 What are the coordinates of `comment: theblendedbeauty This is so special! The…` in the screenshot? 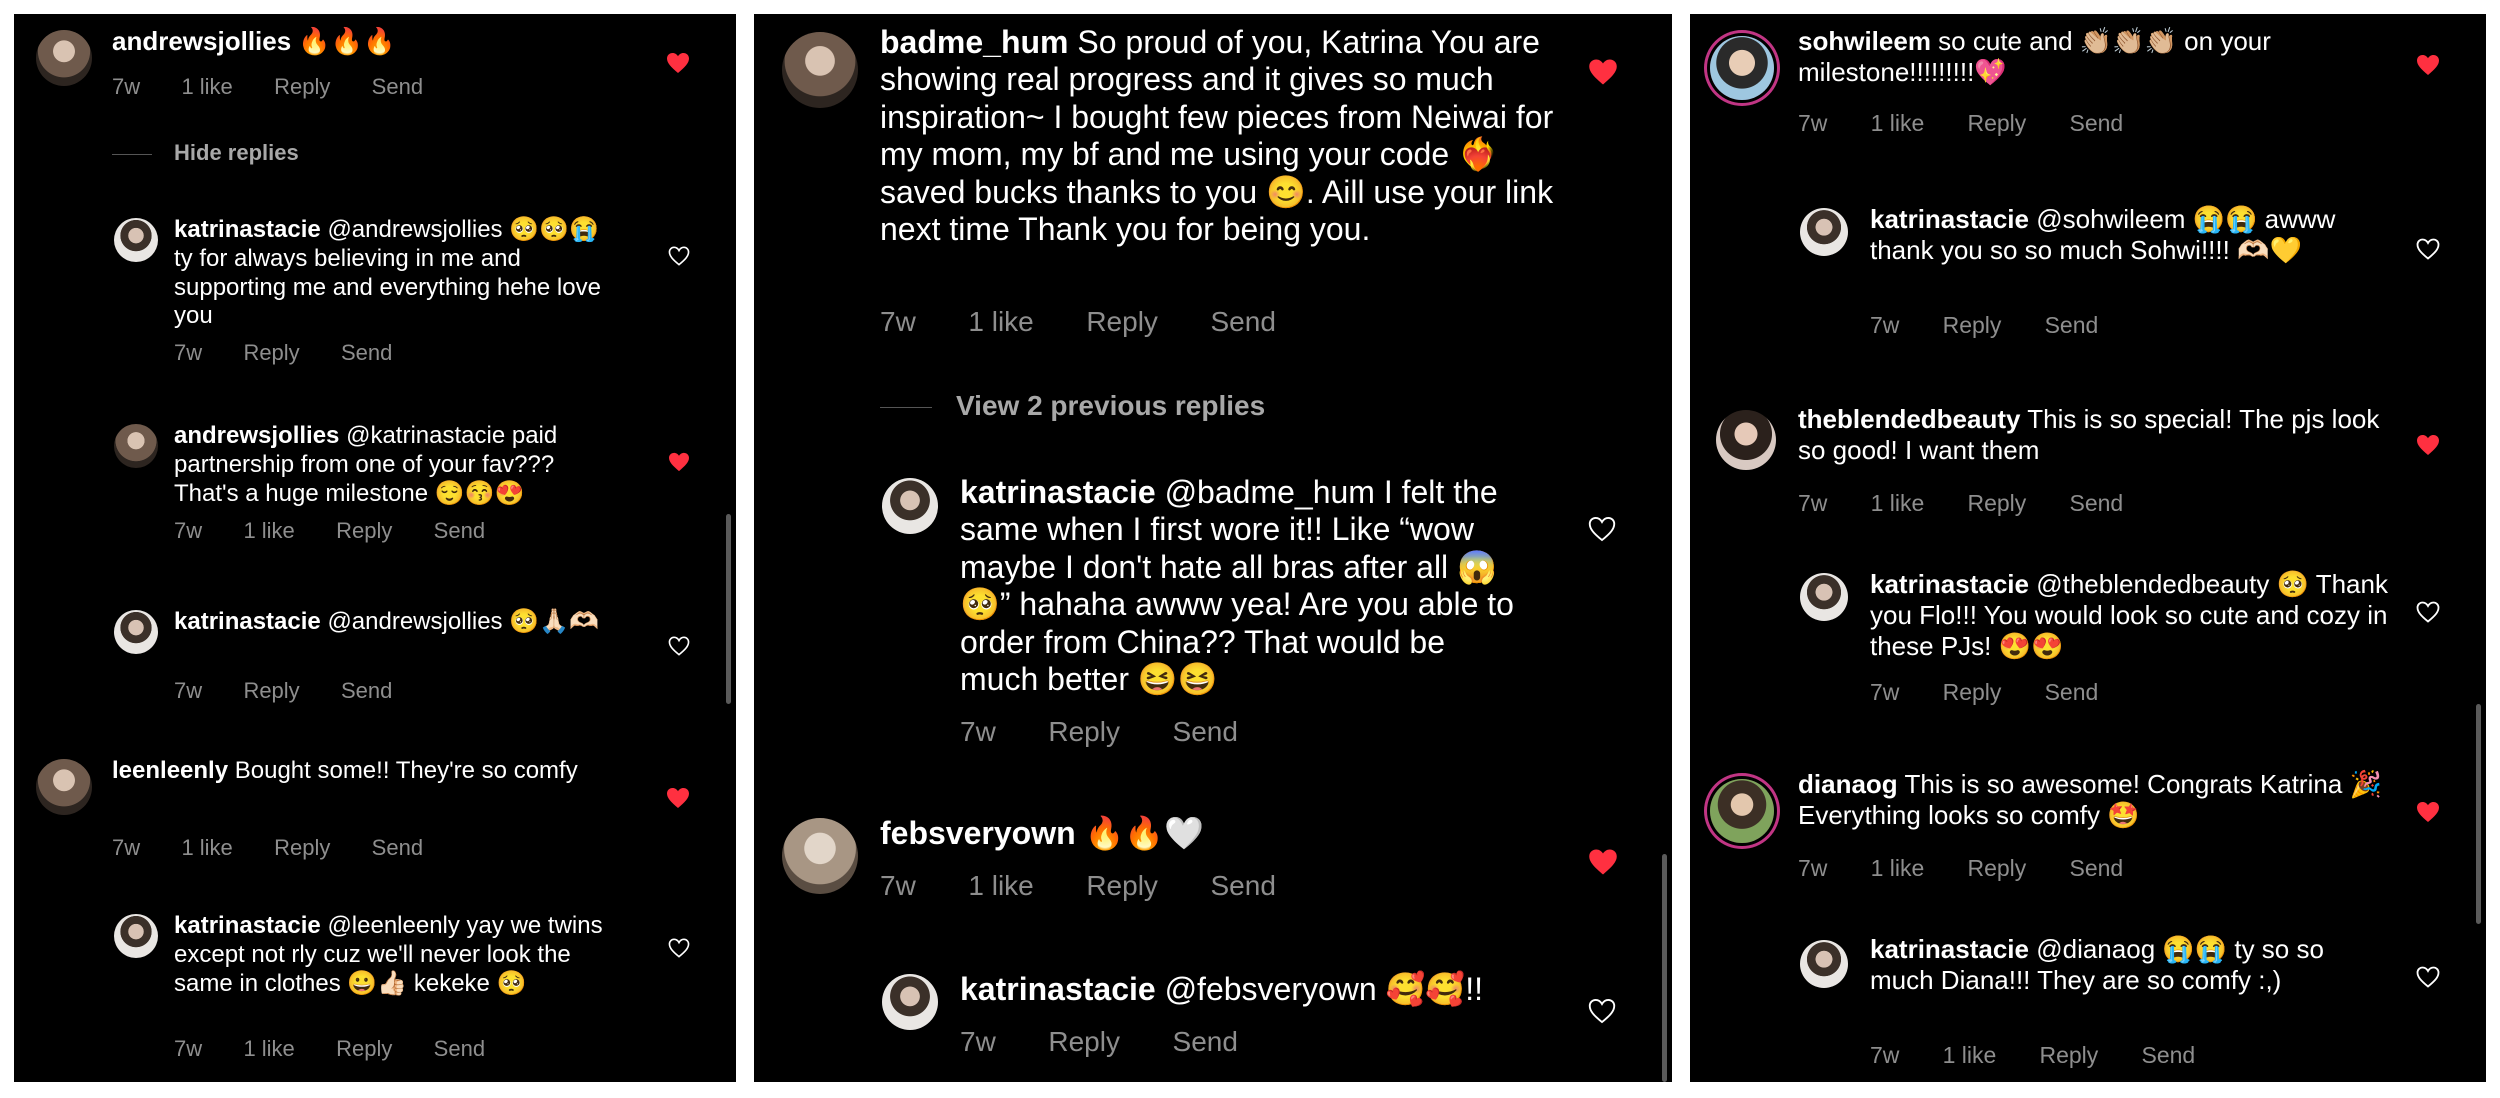 It's located at (2088, 459).